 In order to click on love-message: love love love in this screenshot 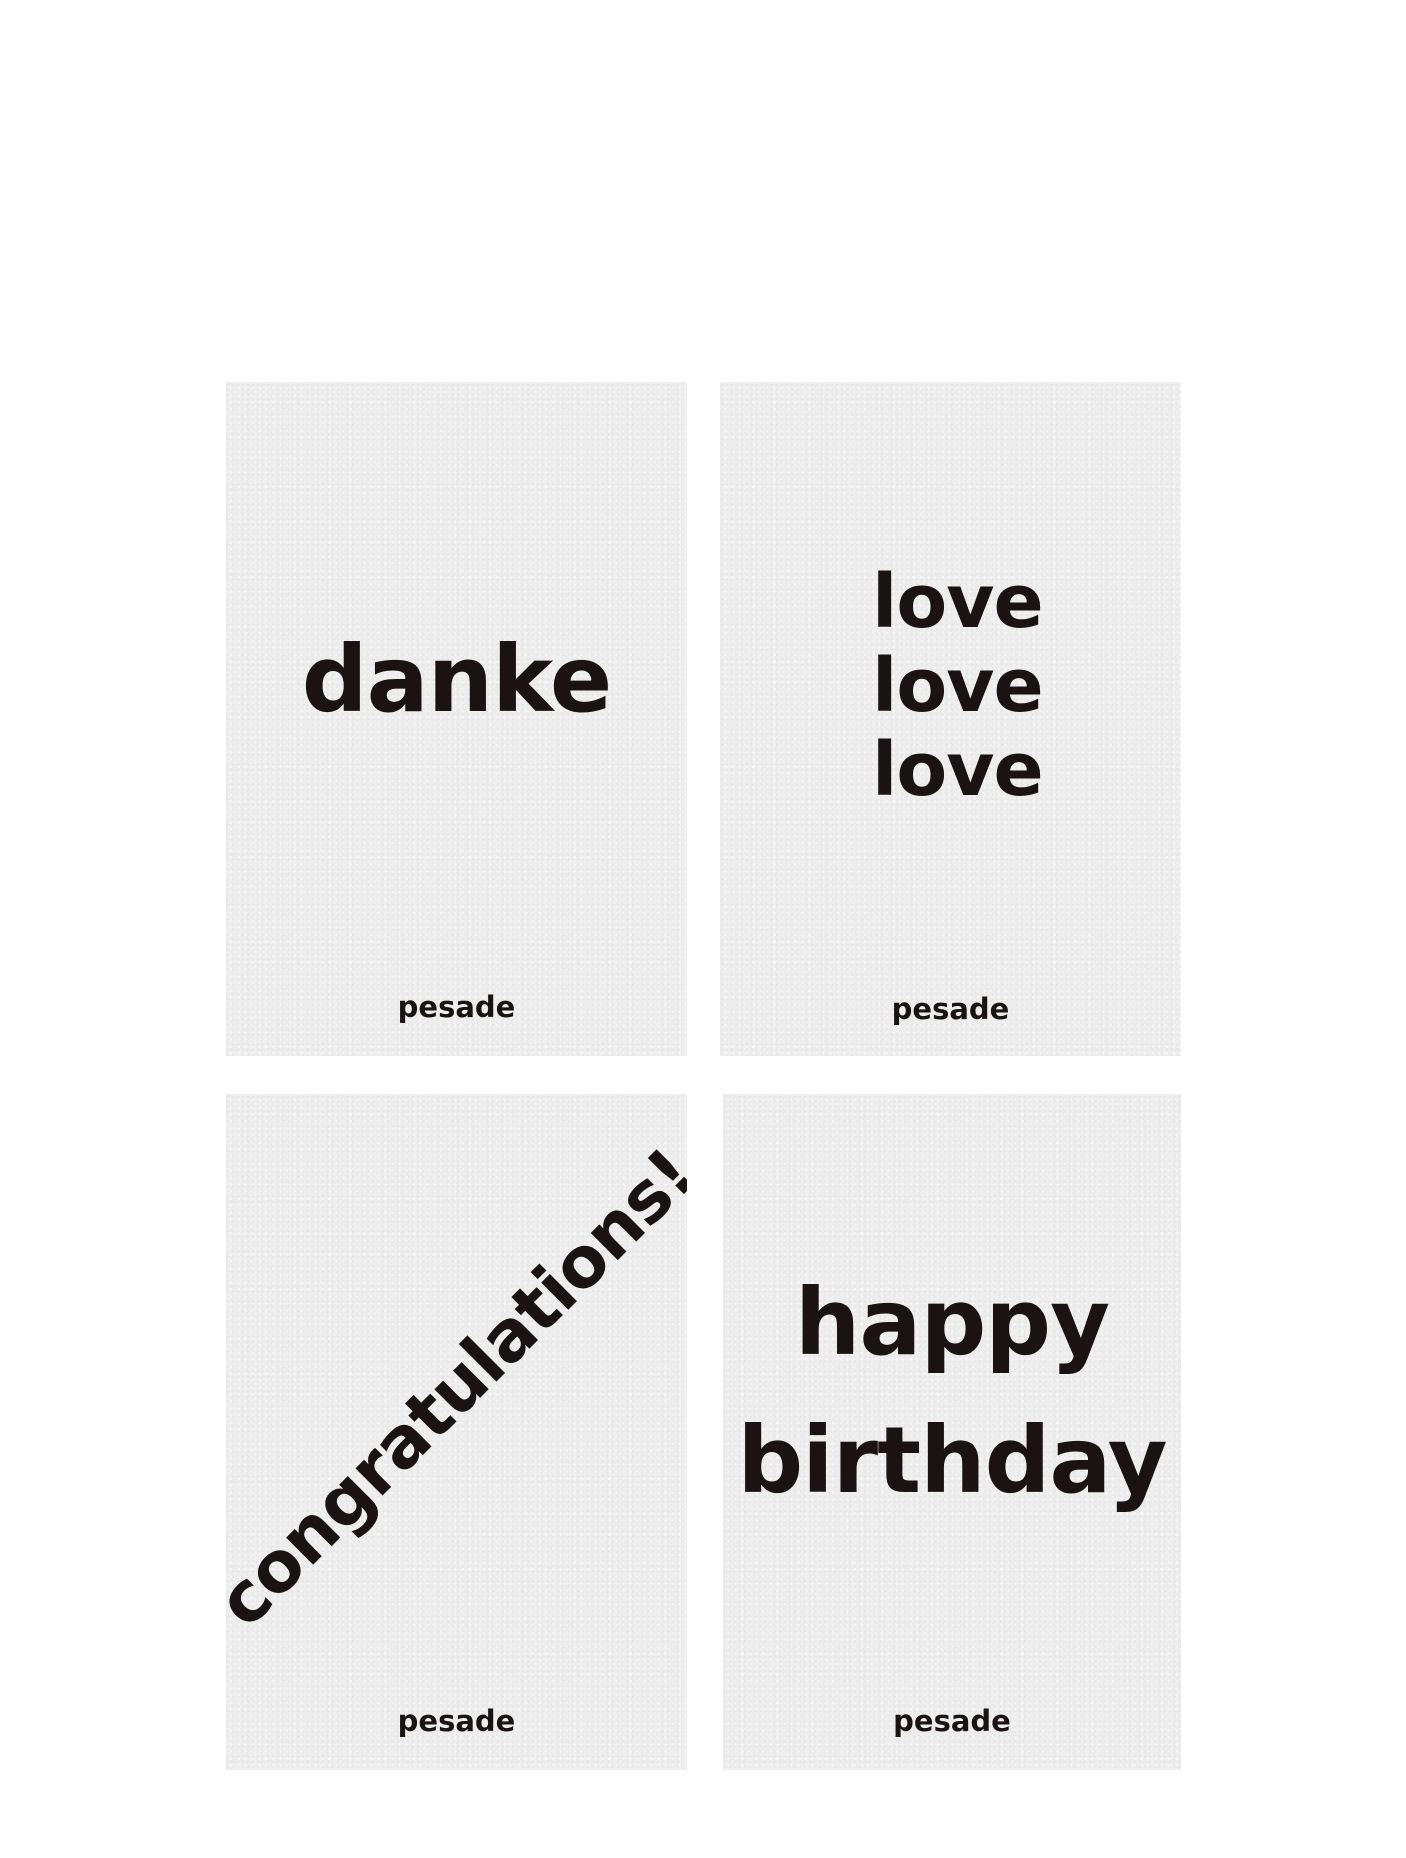, I will do `click(958, 686)`.